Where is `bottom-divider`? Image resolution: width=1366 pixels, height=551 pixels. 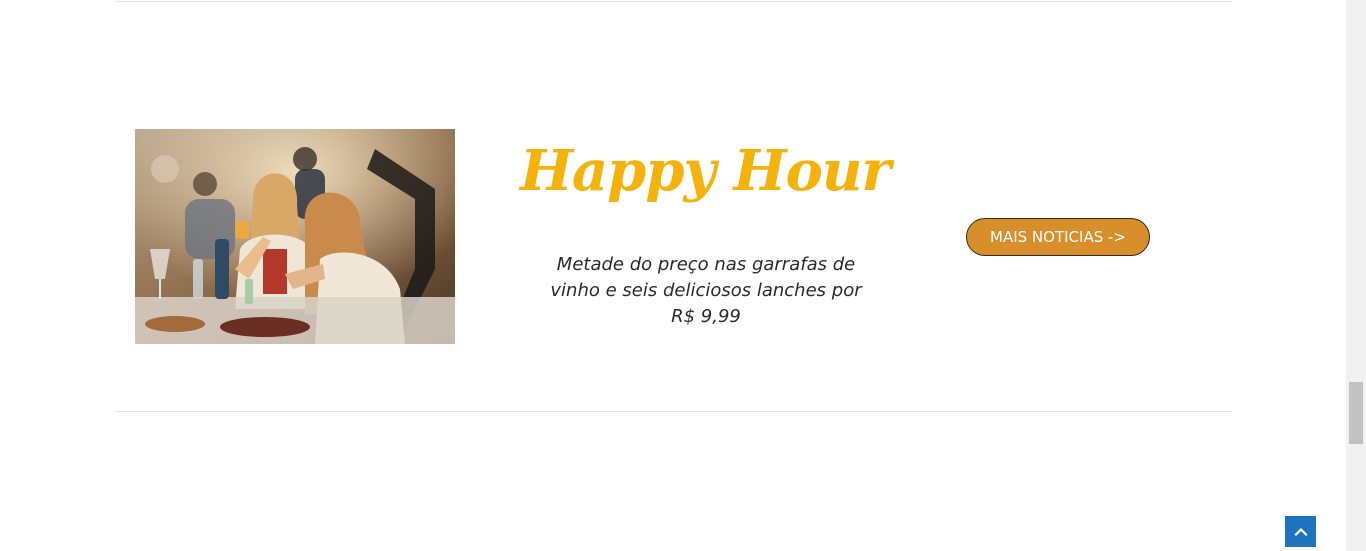
bottom-divider is located at coordinates (673, 411).